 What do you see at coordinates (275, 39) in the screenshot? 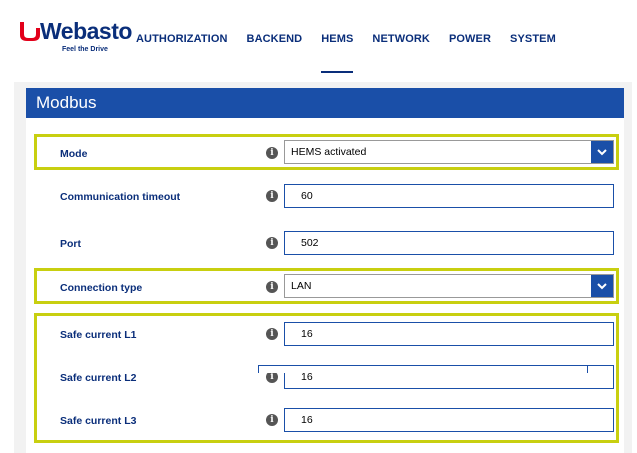
I see `nav-item-backend: BACKEND` at bounding box center [275, 39].